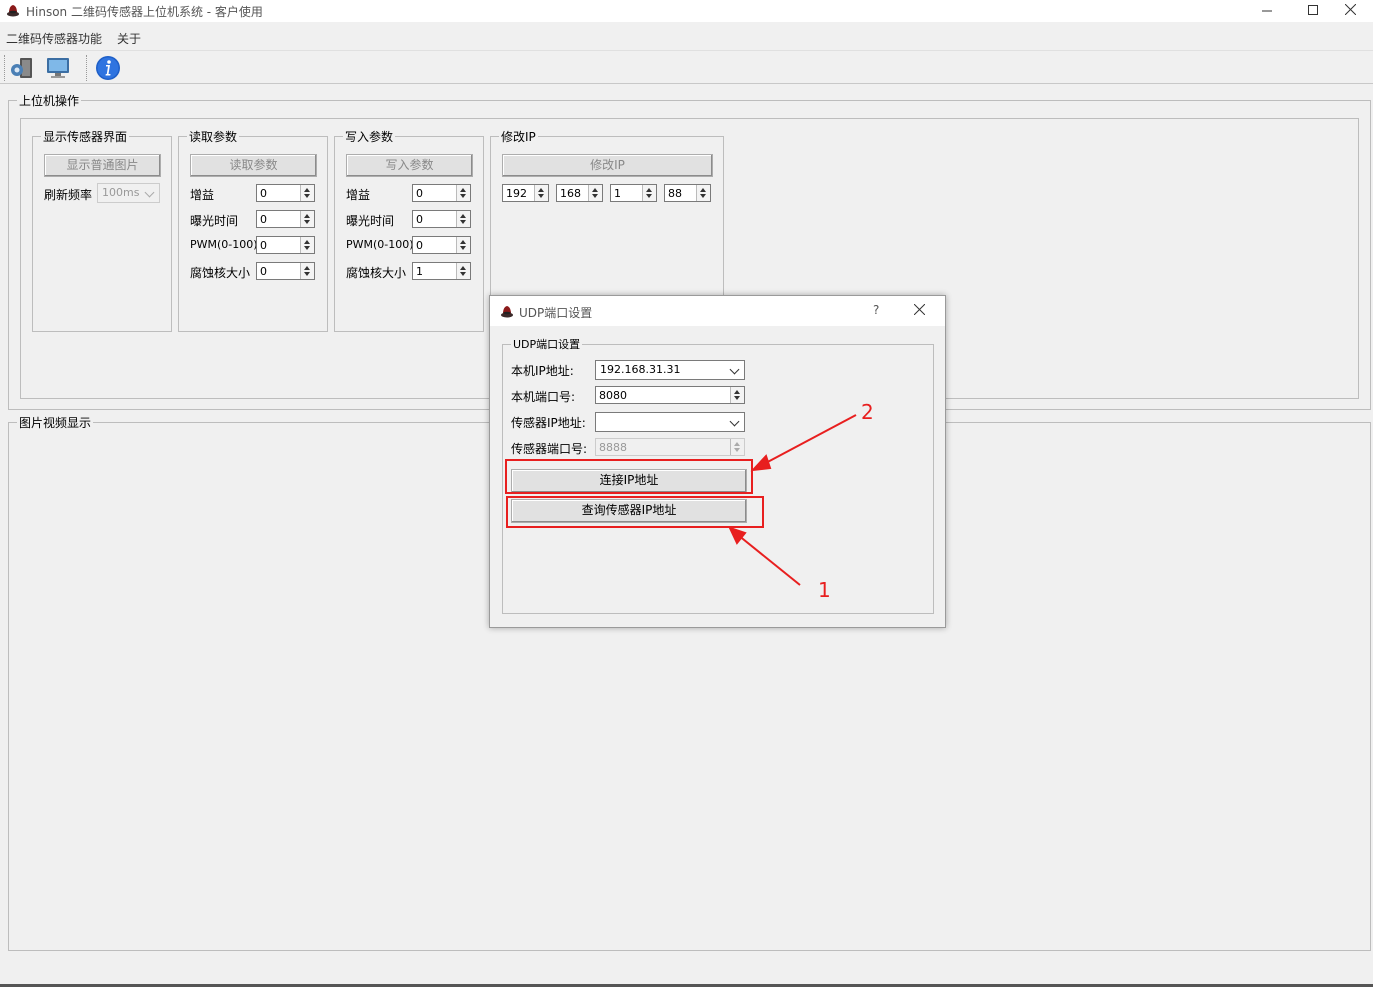 The image size is (1373, 987). What do you see at coordinates (792, 500) in the screenshot?
I see `annotation-arrows` at bounding box center [792, 500].